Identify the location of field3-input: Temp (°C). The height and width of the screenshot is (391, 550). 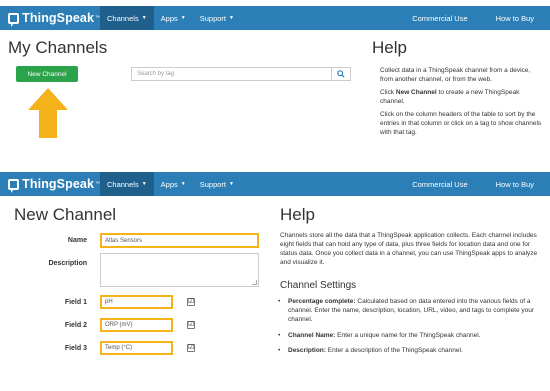
(136, 348).